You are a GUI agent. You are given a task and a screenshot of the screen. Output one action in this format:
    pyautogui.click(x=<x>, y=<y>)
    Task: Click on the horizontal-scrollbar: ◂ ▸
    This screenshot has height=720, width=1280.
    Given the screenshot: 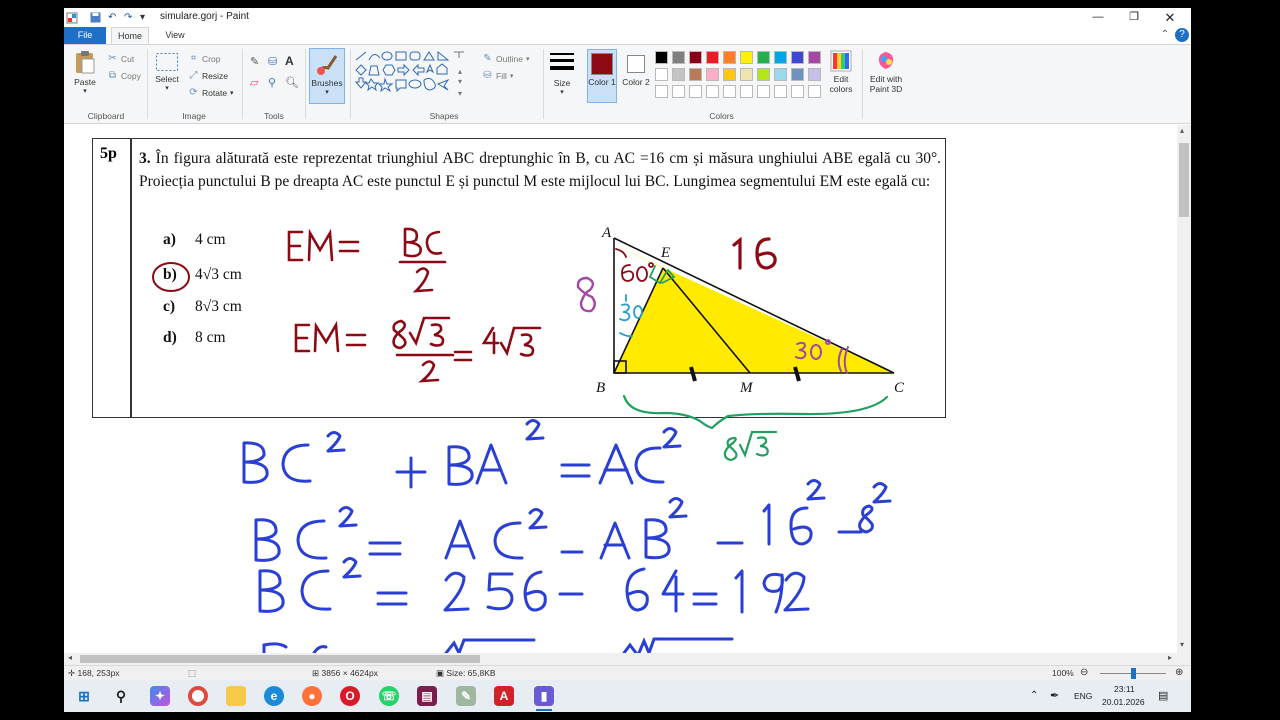 What is the action you would take?
    pyautogui.click(x=627, y=659)
    